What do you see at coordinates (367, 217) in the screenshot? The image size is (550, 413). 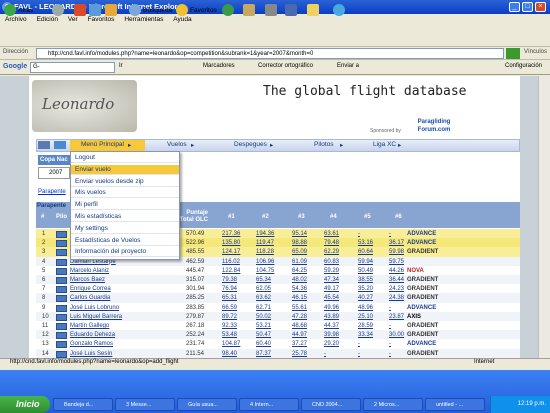 I see `col-score-5: #5` at bounding box center [367, 217].